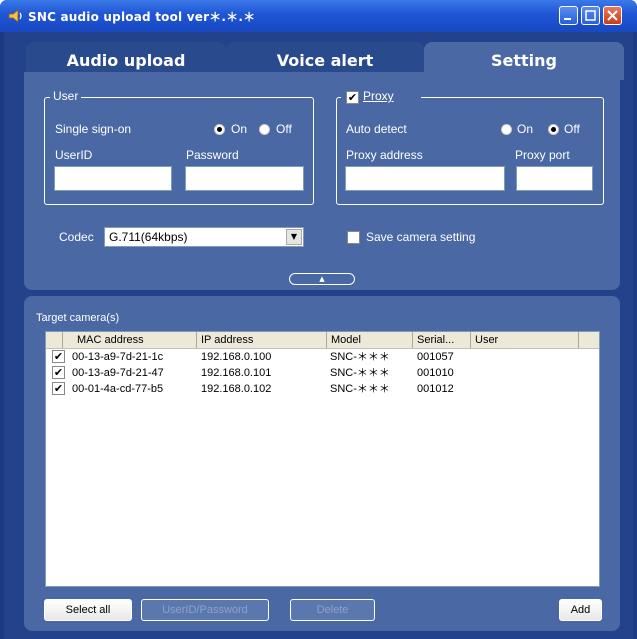 This screenshot has width=637, height=639. What do you see at coordinates (118, 389) in the screenshot?
I see `mac-cell: 00-01-4a-cd-77-b5` at bounding box center [118, 389].